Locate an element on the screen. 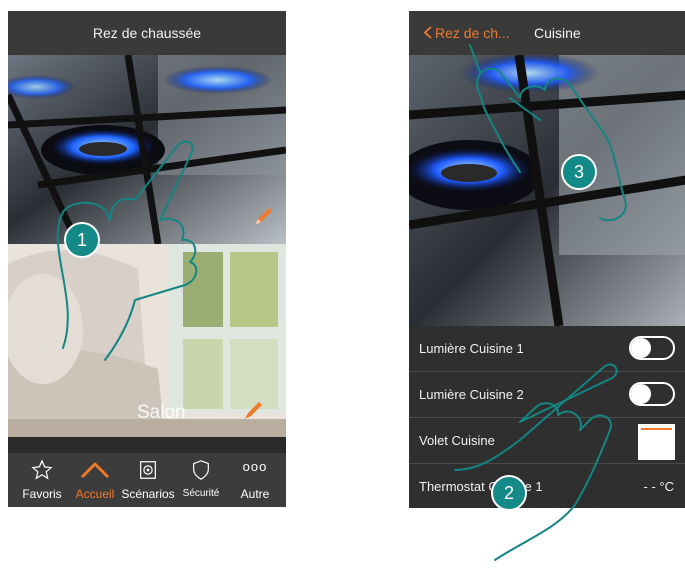 Image resolution: width=685 pixels, height=571 pixels. callout-badge-3: 3 is located at coordinates (579, 172).